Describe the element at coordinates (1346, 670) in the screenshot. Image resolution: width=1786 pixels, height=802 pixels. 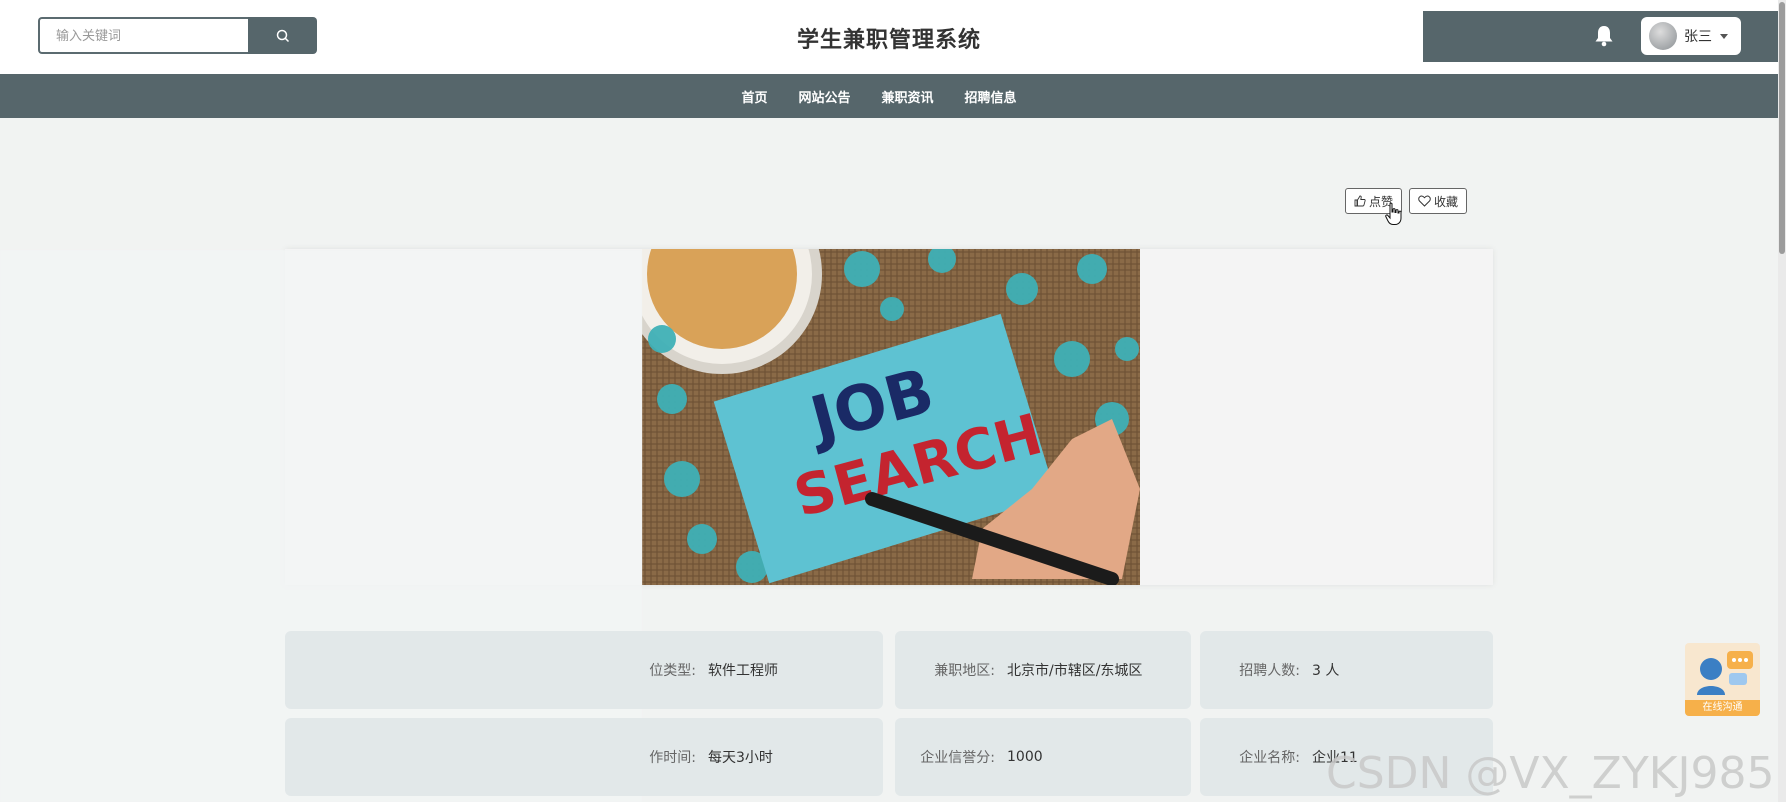
I see `detail-headcount: 招聘人数: 3 人` at that location.